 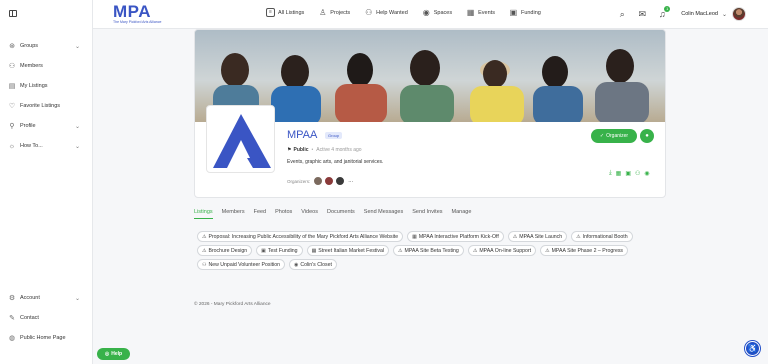 What do you see at coordinates (340, 12) in the screenshot?
I see `nav-label: Projects` at bounding box center [340, 12].